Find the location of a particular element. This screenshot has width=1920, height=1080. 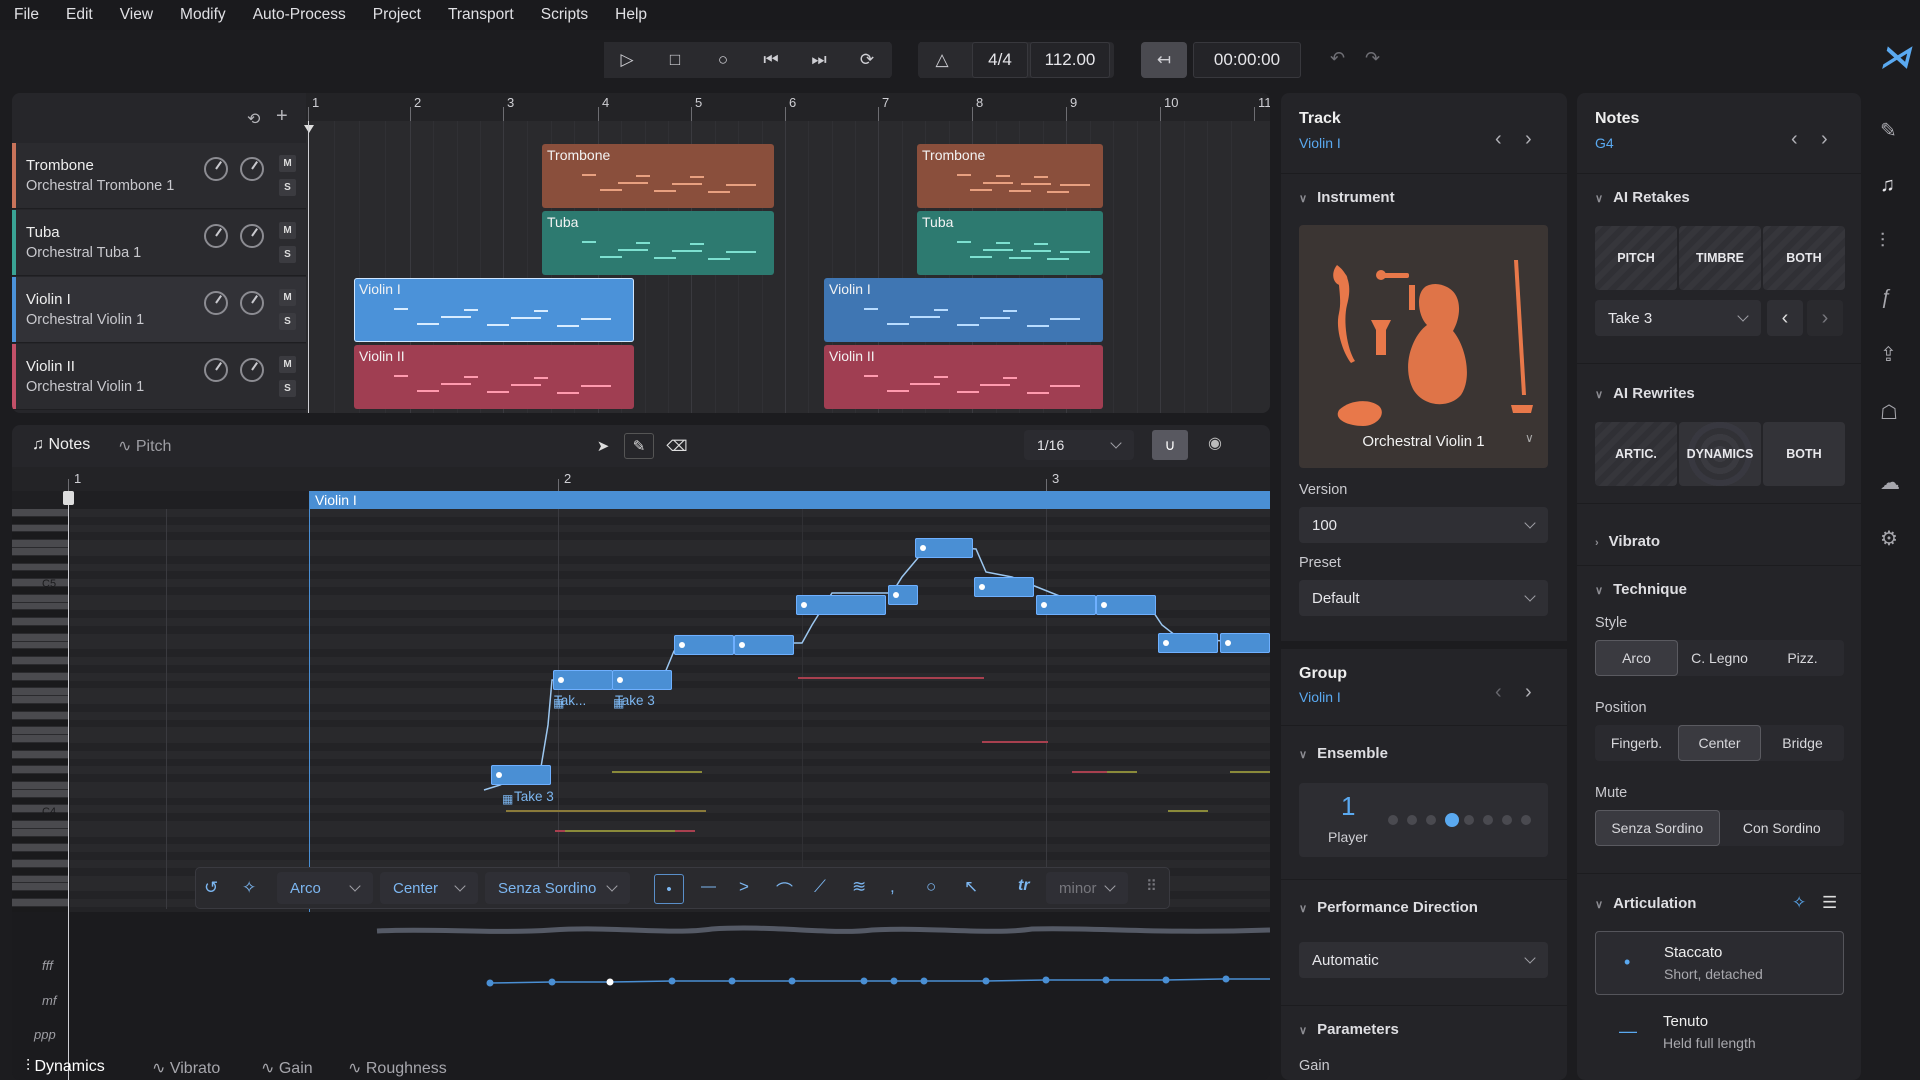

position-bridge: Bridge is located at coordinates (1802, 743).